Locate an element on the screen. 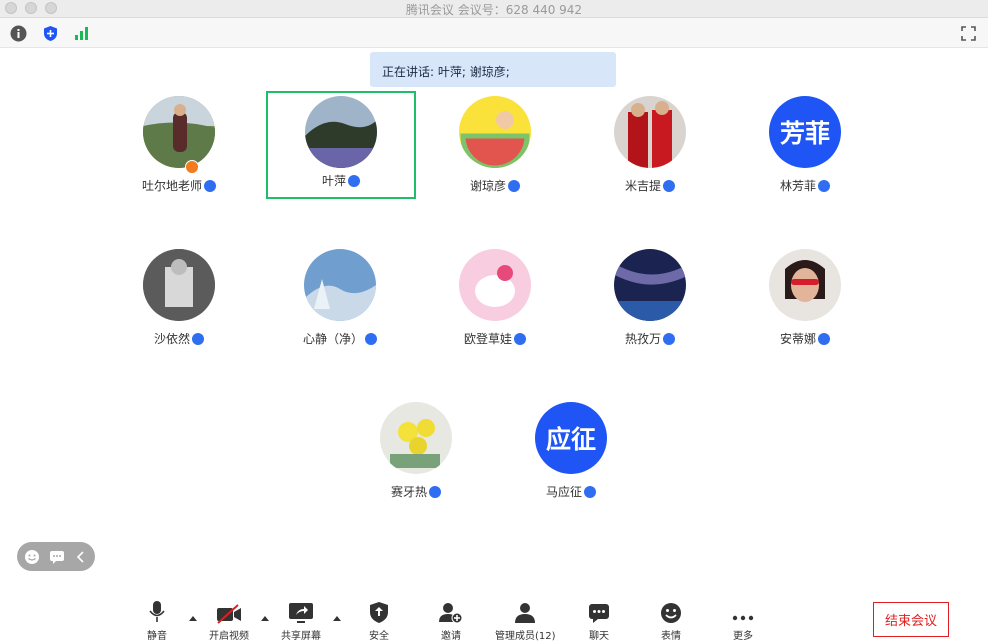 Image resolution: width=988 pixels, height=644 pixels. participant-tile: 吐尔地老师 is located at coordinates (179, 150).